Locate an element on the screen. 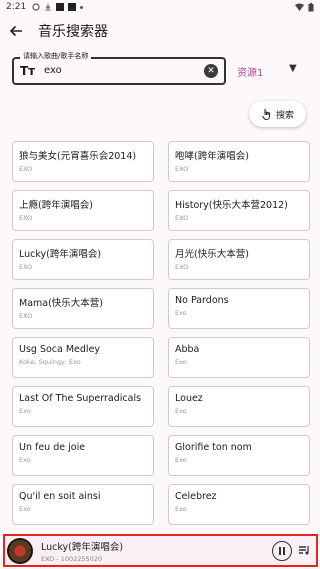 The image size is (320, 569). result-title: Glorifie ton nom is located at coordinates (213, 447).